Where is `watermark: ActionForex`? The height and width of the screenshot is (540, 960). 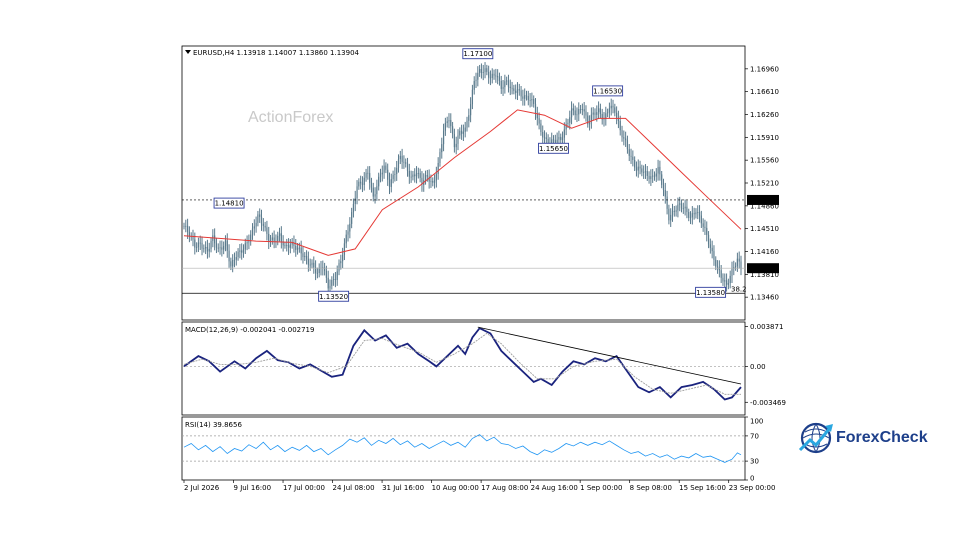 watermark: ActionForex is located at coordinates (290, 117).